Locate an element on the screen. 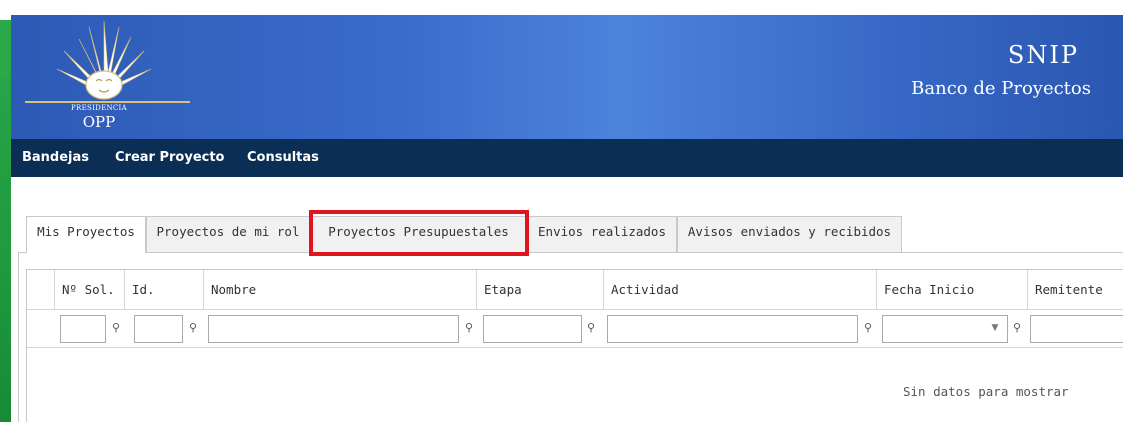 This screenshot has width=1123, height=422. col-remitente: Remitente is located at coordinates (1075, 290).